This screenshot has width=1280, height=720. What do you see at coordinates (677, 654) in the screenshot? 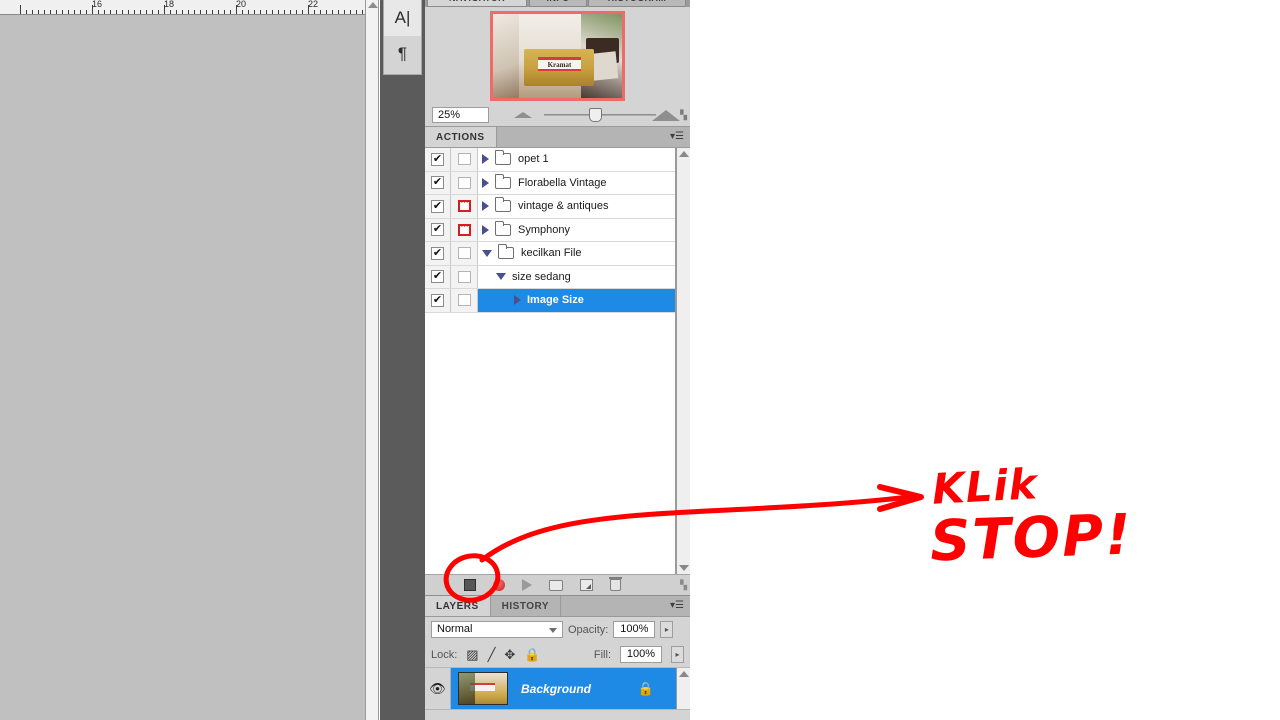
I see `fill-stepper: ▸` at bounding box center [677, 654].